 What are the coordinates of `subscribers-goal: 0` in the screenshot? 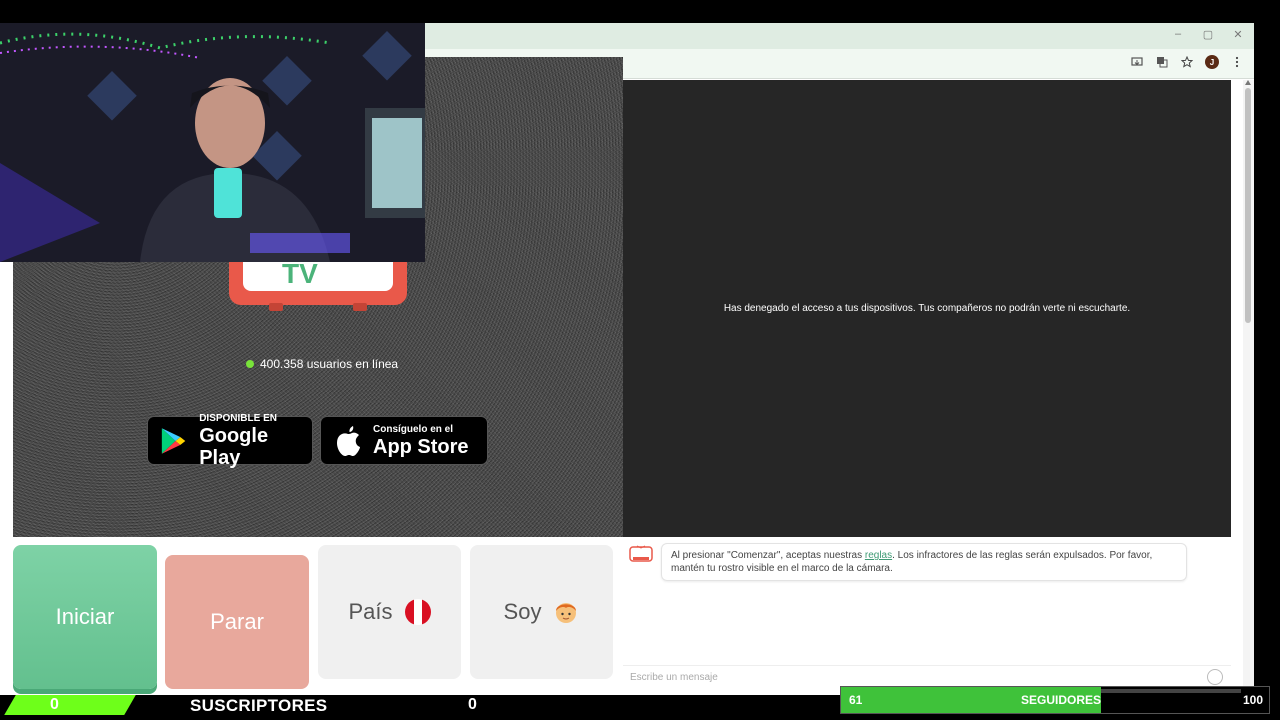 It's located at (472, 704).